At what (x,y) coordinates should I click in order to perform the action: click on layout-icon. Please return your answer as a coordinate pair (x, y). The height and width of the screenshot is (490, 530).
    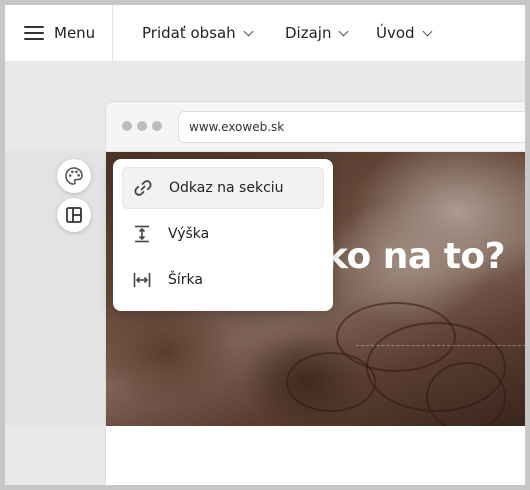
    Looking at the image, I should click on (74, 215).